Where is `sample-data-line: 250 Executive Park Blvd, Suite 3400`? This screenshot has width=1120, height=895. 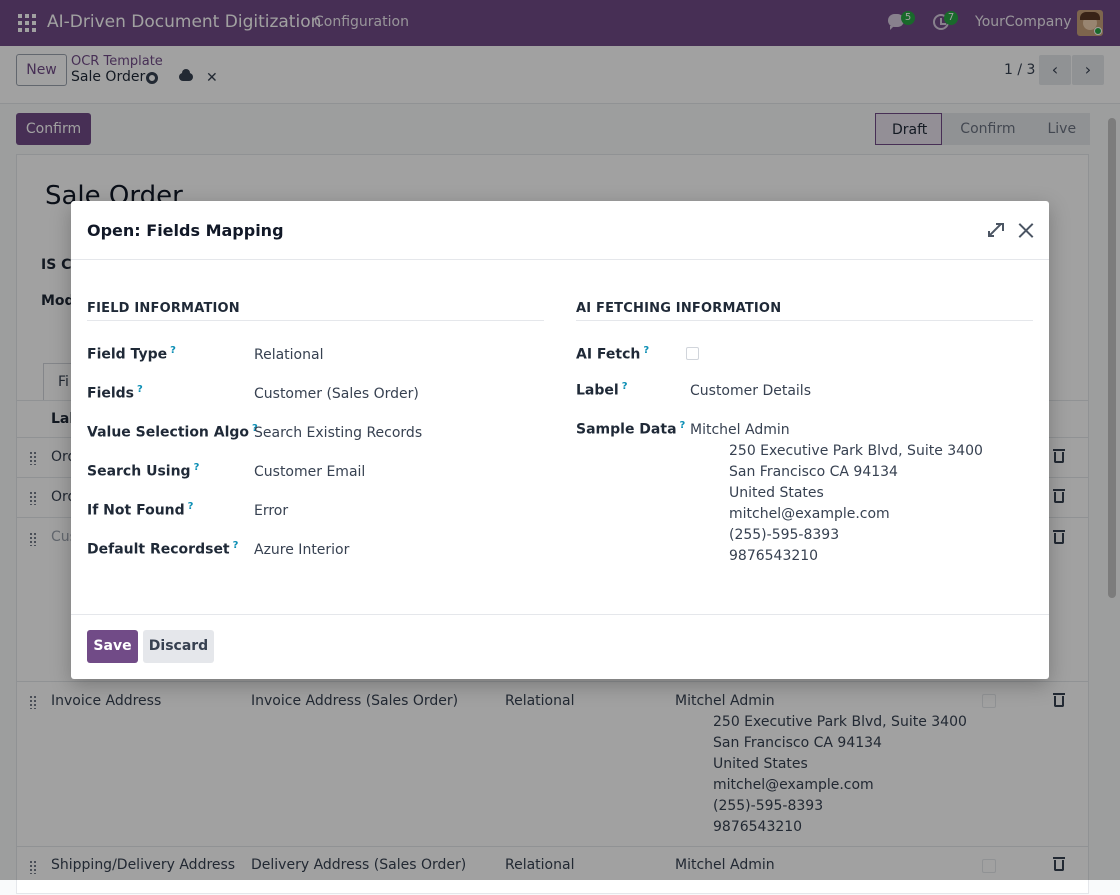
sample-data-line: 250 Executive Park Blvd, Suite 3400 is located at coordinates (856, 451).